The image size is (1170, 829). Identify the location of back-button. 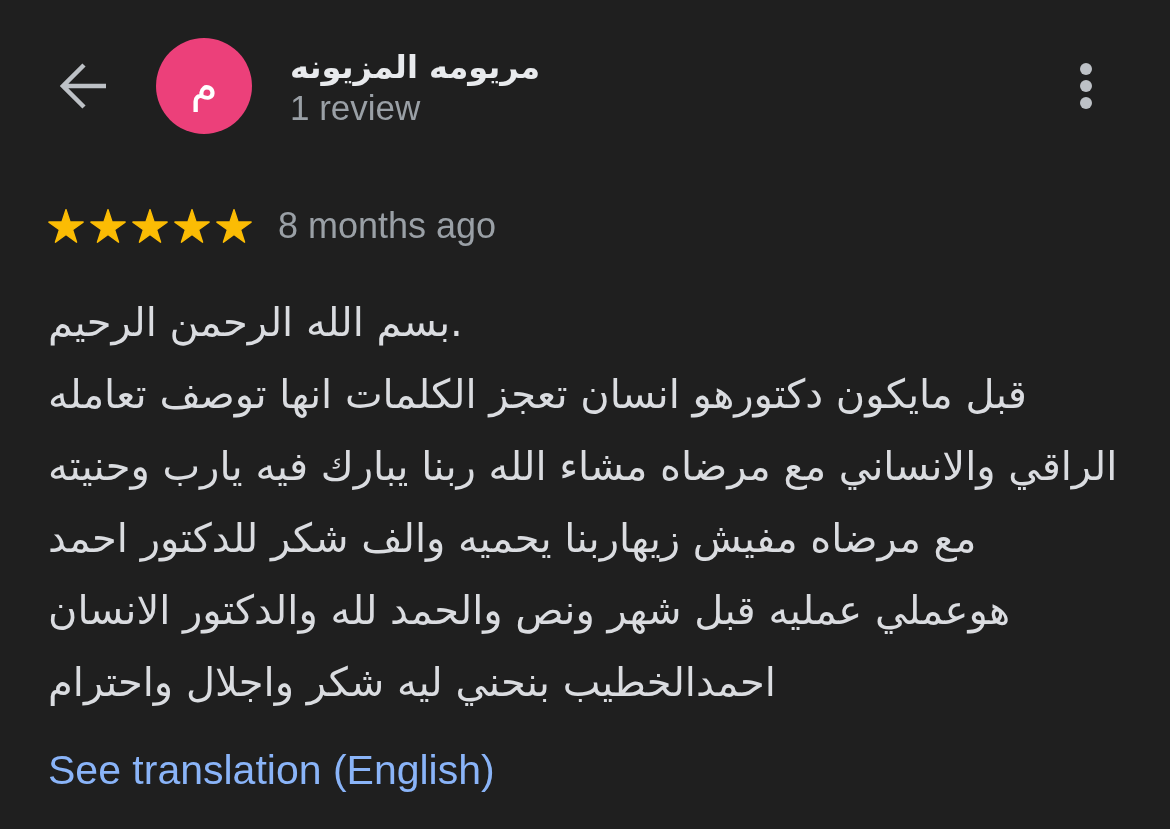
(84, 86).